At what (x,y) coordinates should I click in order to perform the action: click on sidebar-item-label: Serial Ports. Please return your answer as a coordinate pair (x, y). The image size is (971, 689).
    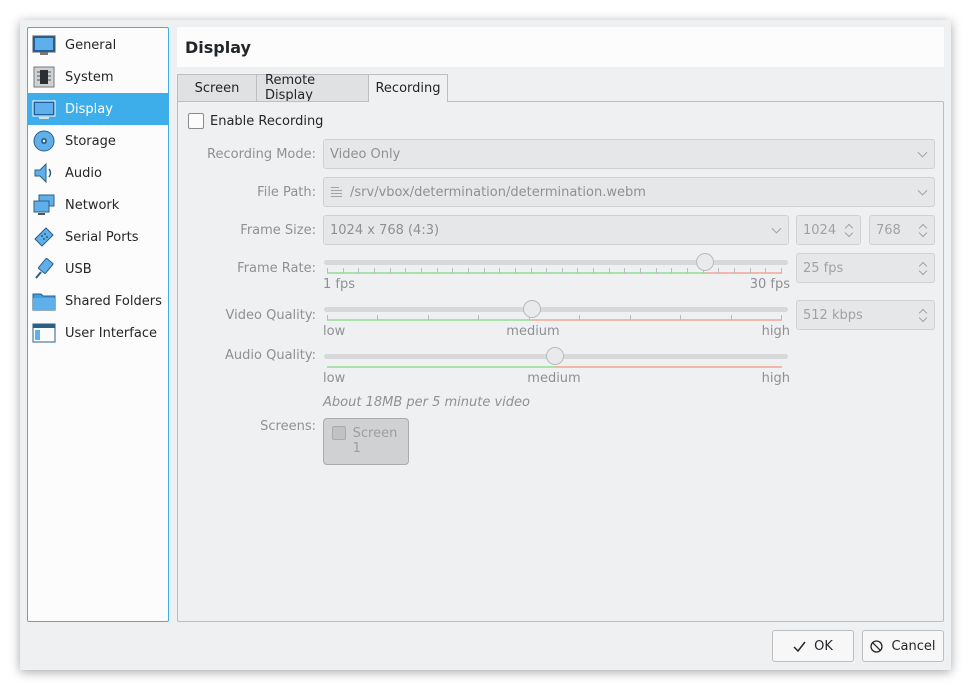
    Looking at the image, I should click on (102, 237).